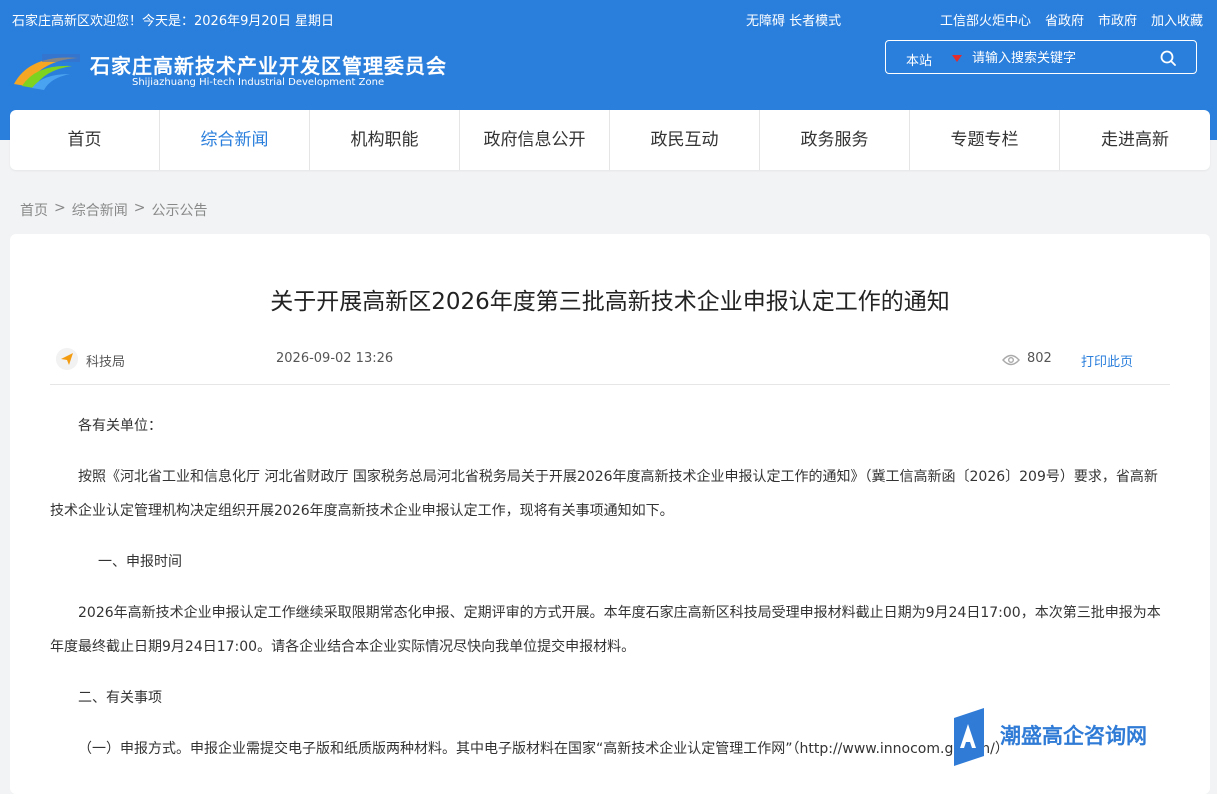  Describe the element at coordinates (1062, 58) in the screenshot. I see `search-input` at that location.